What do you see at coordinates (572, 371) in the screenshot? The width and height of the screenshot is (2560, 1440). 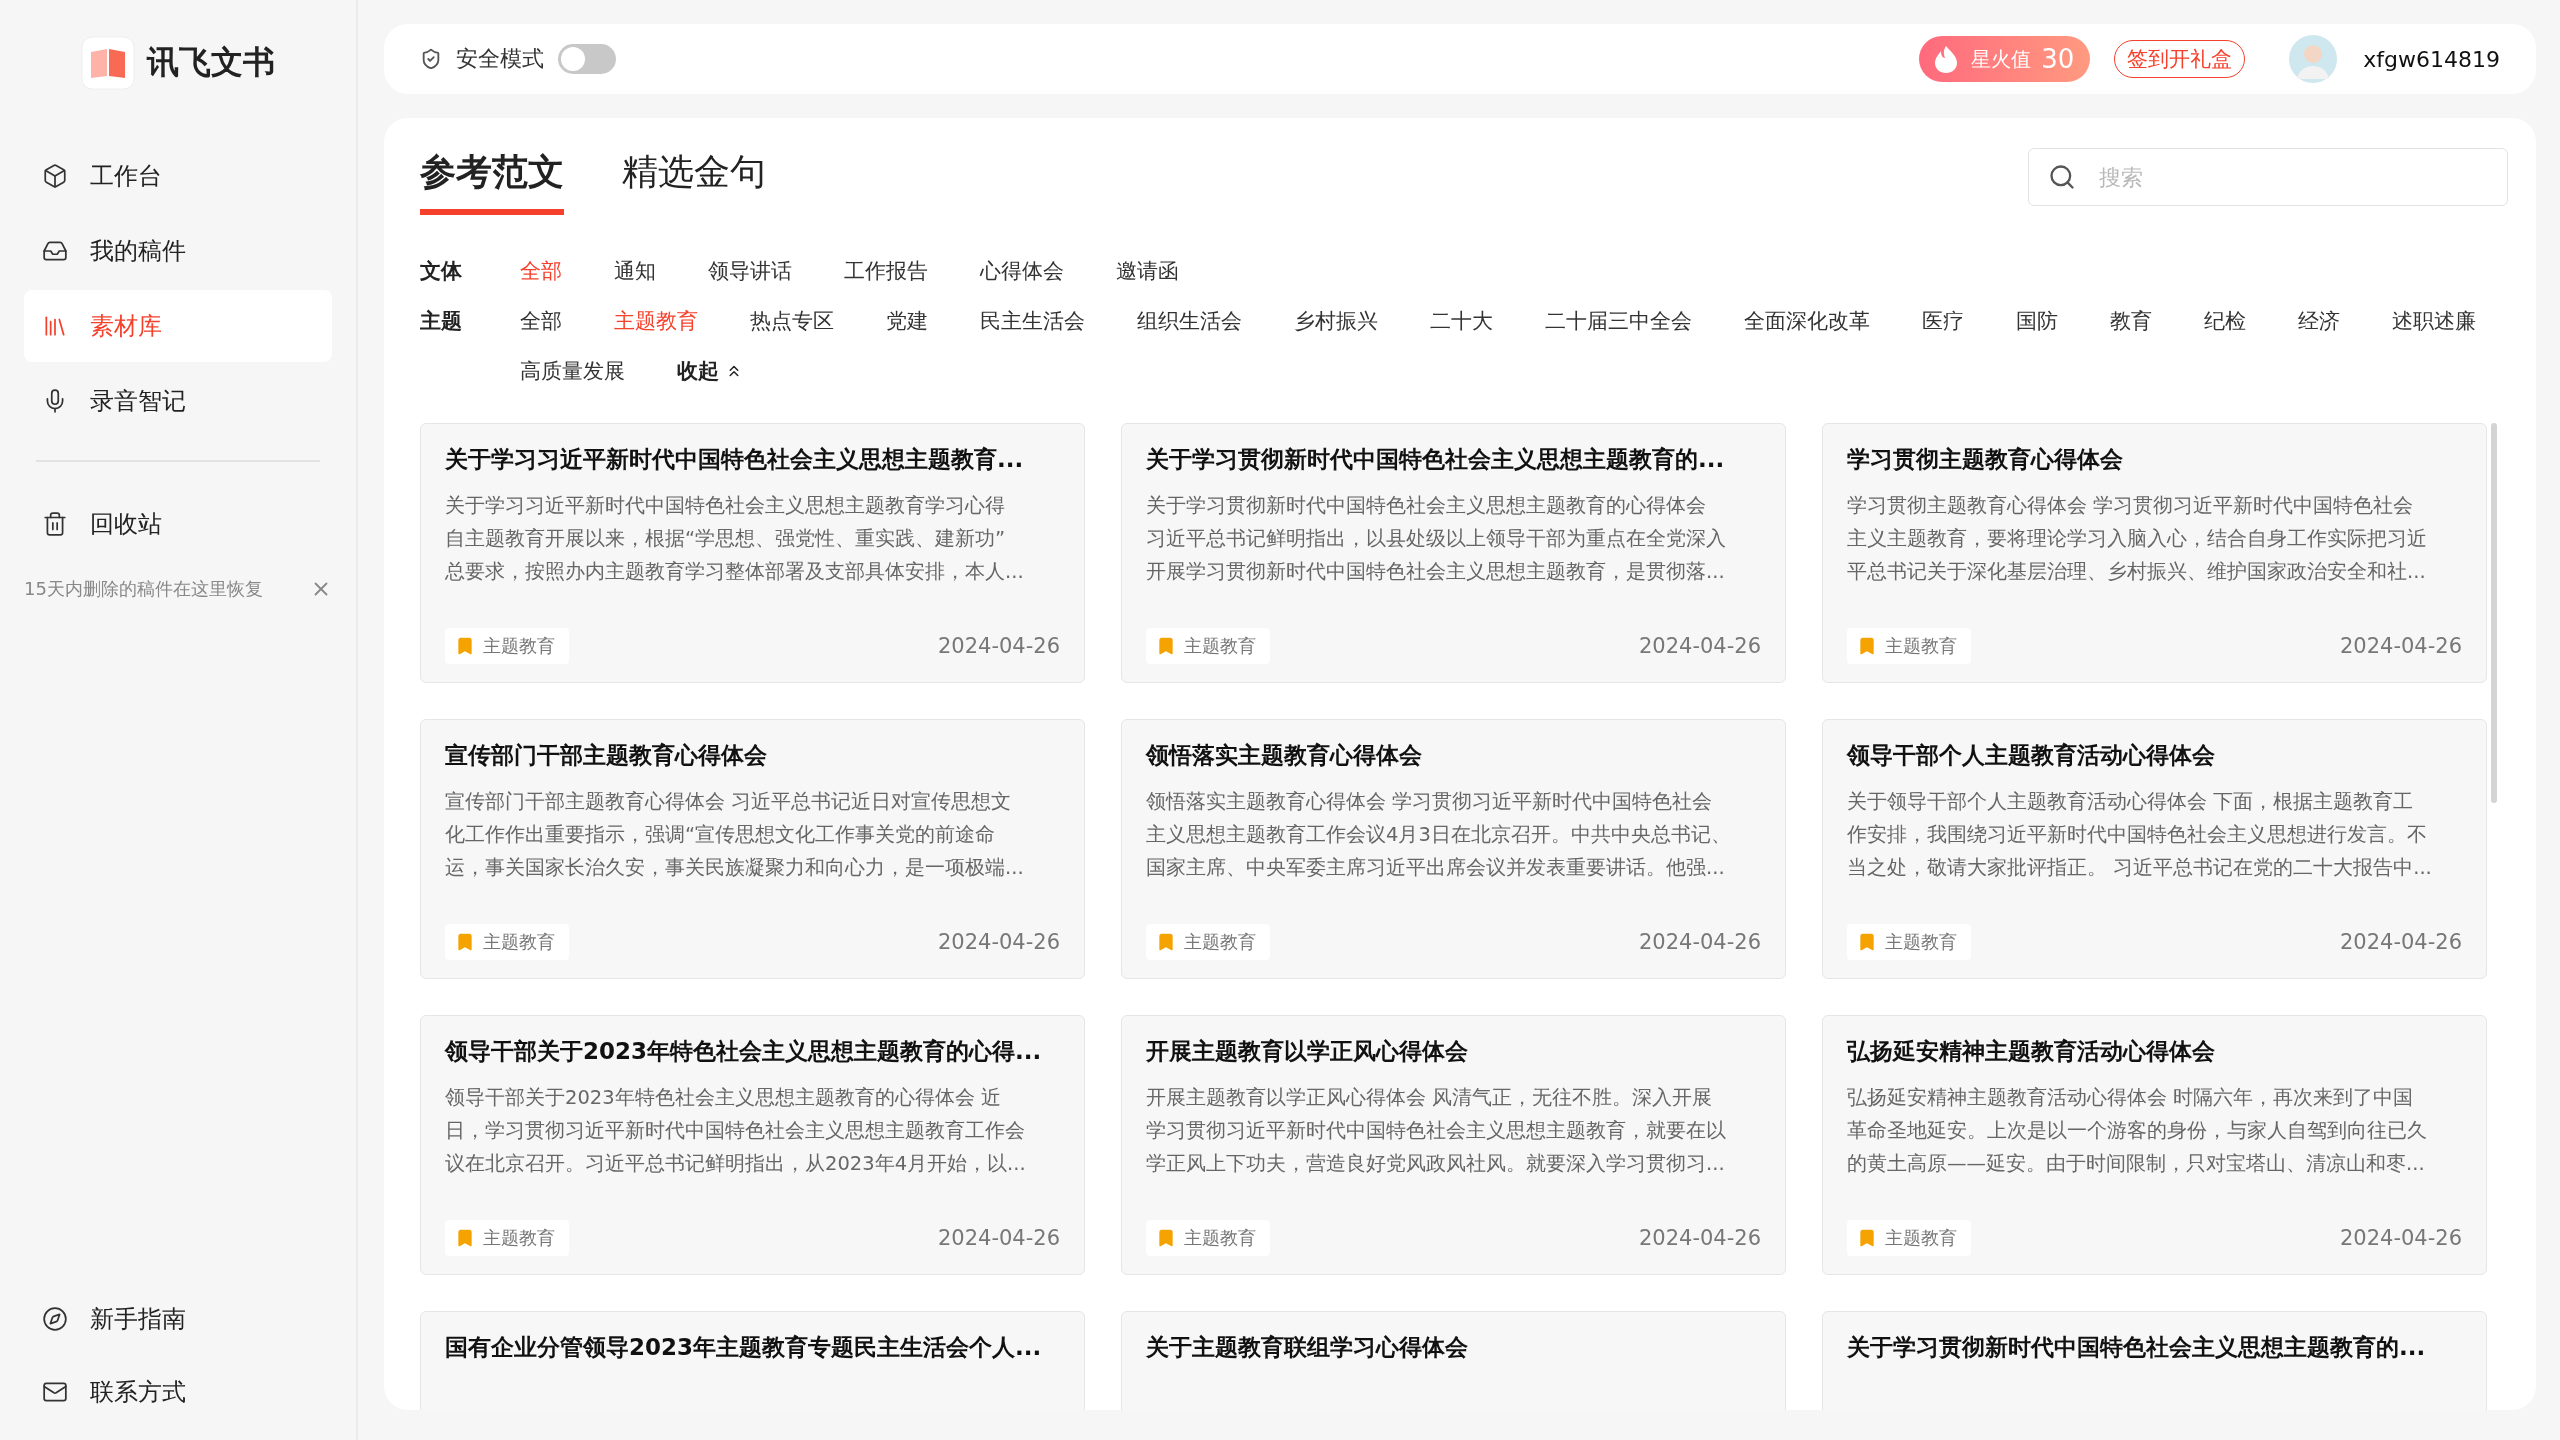 I see `filter-option: 高质量发展` at bounding box center [572, 371].